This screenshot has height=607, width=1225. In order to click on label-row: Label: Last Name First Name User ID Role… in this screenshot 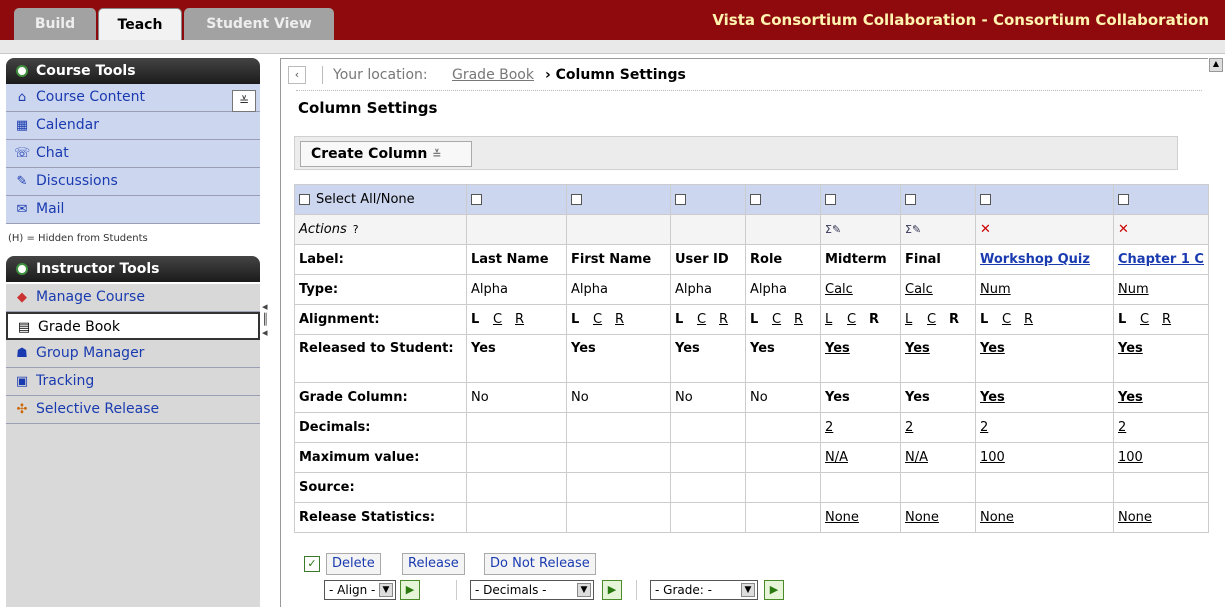, I will do `click(751, 259)`.